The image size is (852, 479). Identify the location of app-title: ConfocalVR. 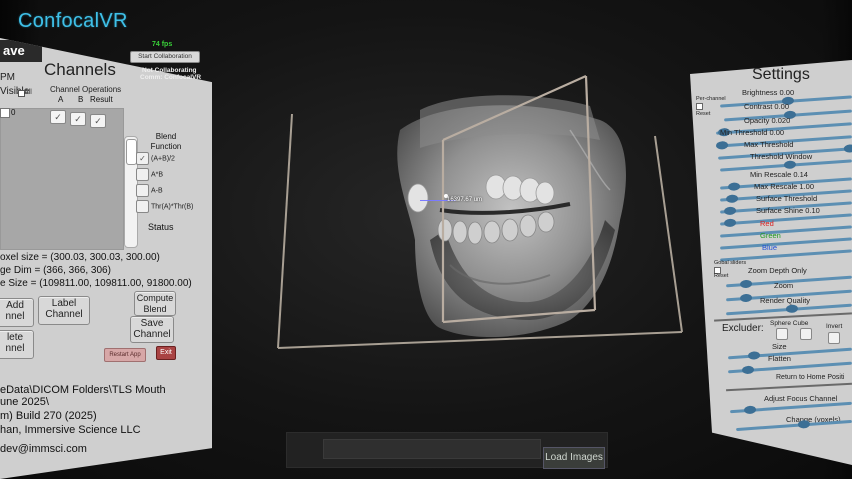
(73, 21).